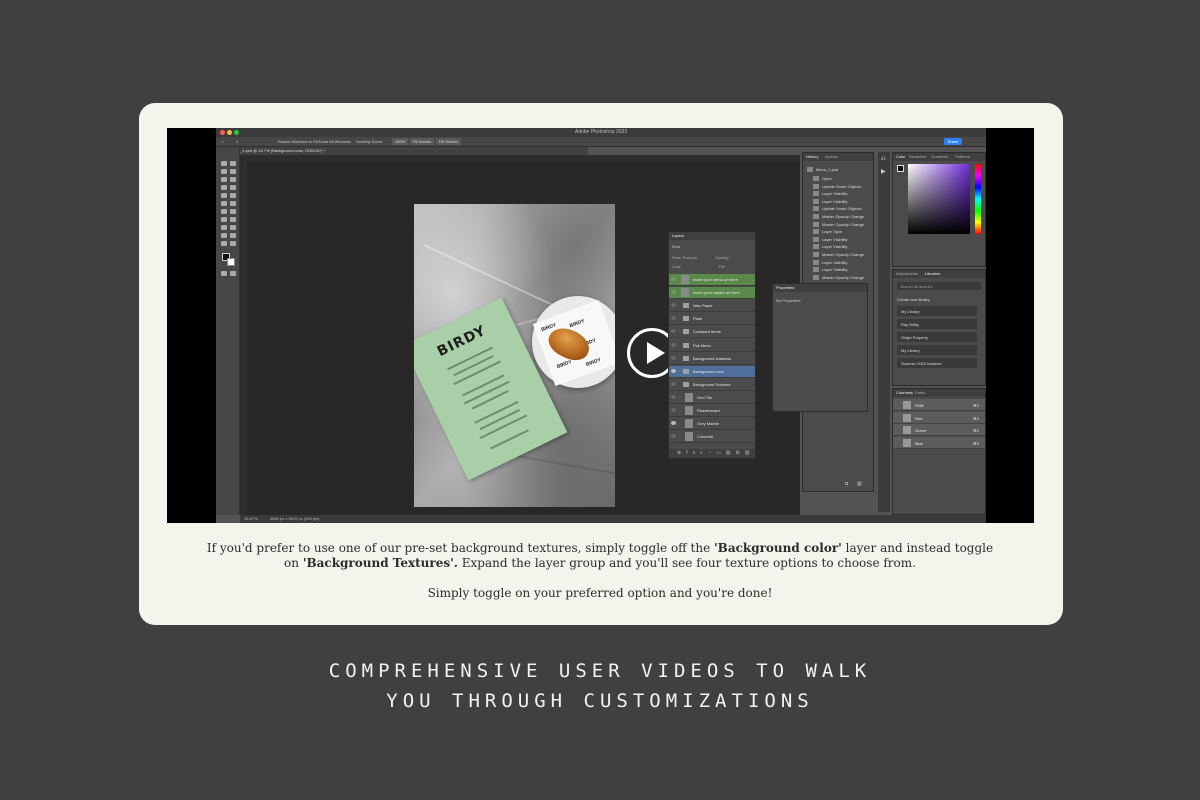  I want to click on tab-adjustments: Adjustments, so click(907, 273).